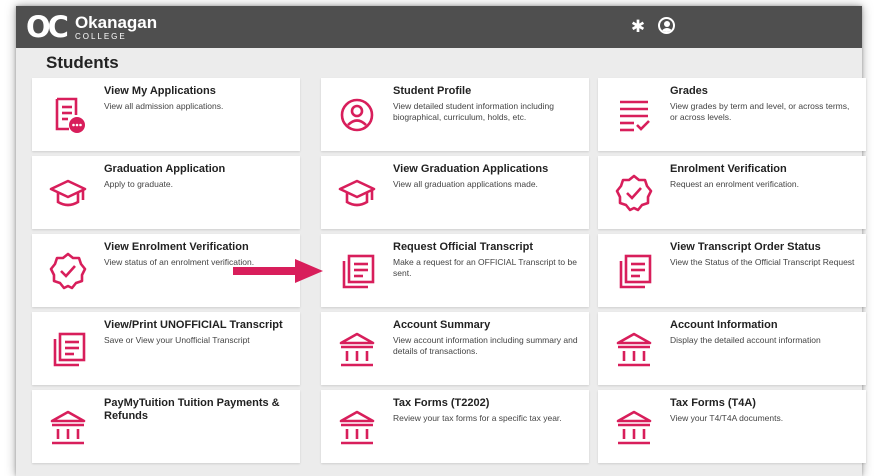  What do you see at coordinates (728, 169) in the screenshot?
I see `tile-title: Enrolment Verification` at bounding box center [728, 169].